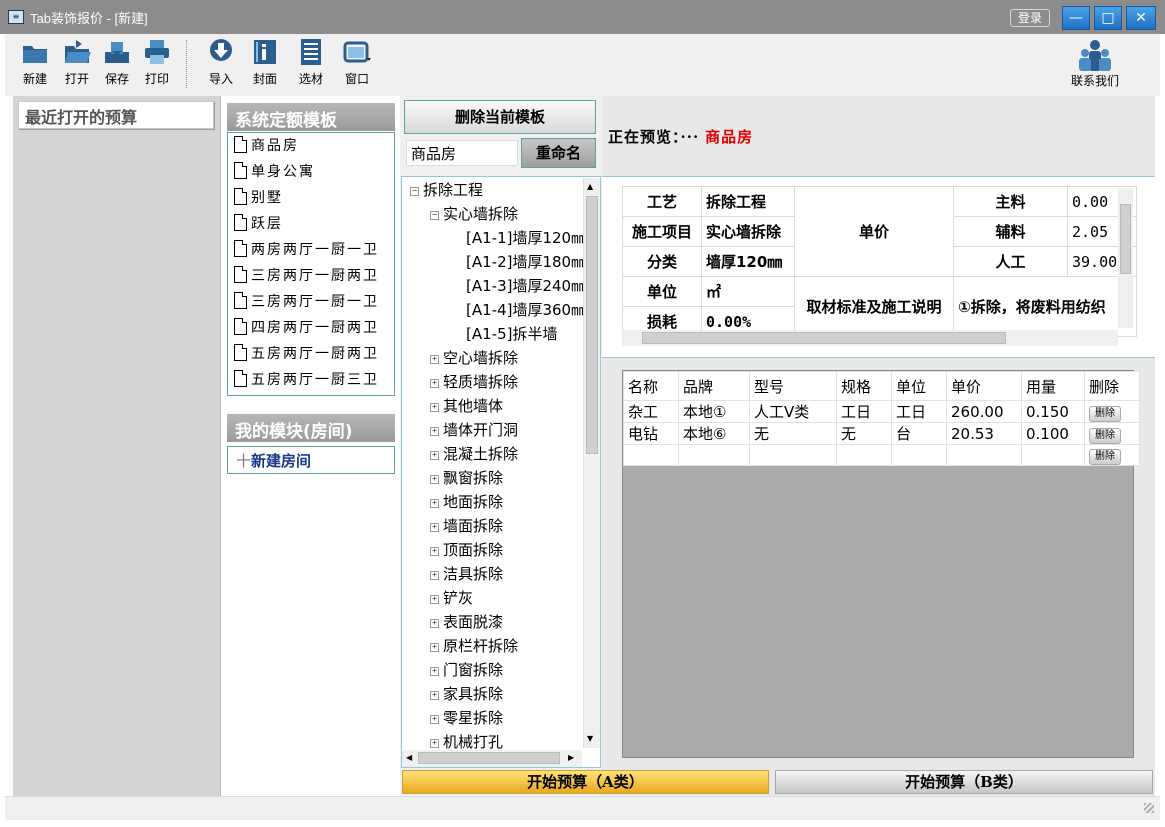 Image resolution: width=1165 pixels, height=827 pixels. I want to click on table-row: 杂工 本地① 人工Ⅴ类 工日 工日 260.00 0.150 删除, so click(881, 411).